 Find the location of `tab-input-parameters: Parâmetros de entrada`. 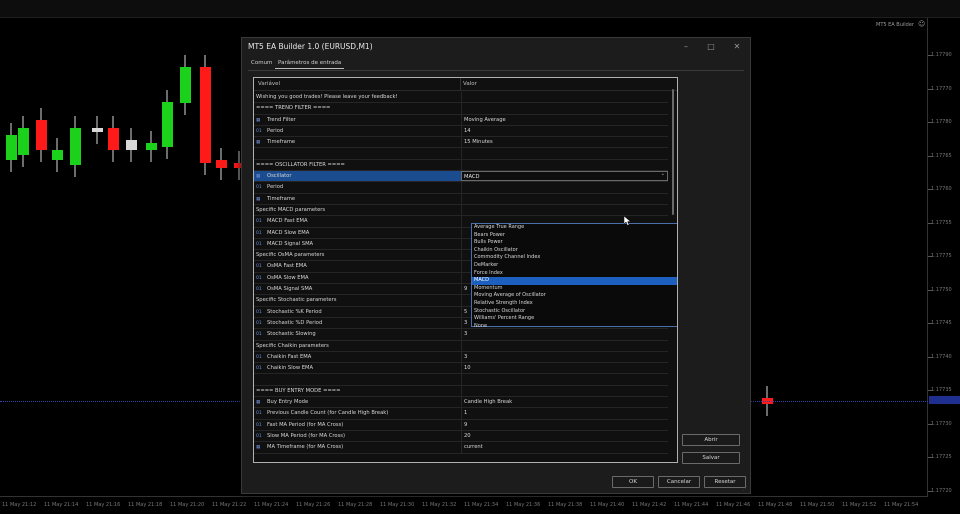

tab-input-parameters: Parâmetros de entrada is located at coordinates (310, 63).